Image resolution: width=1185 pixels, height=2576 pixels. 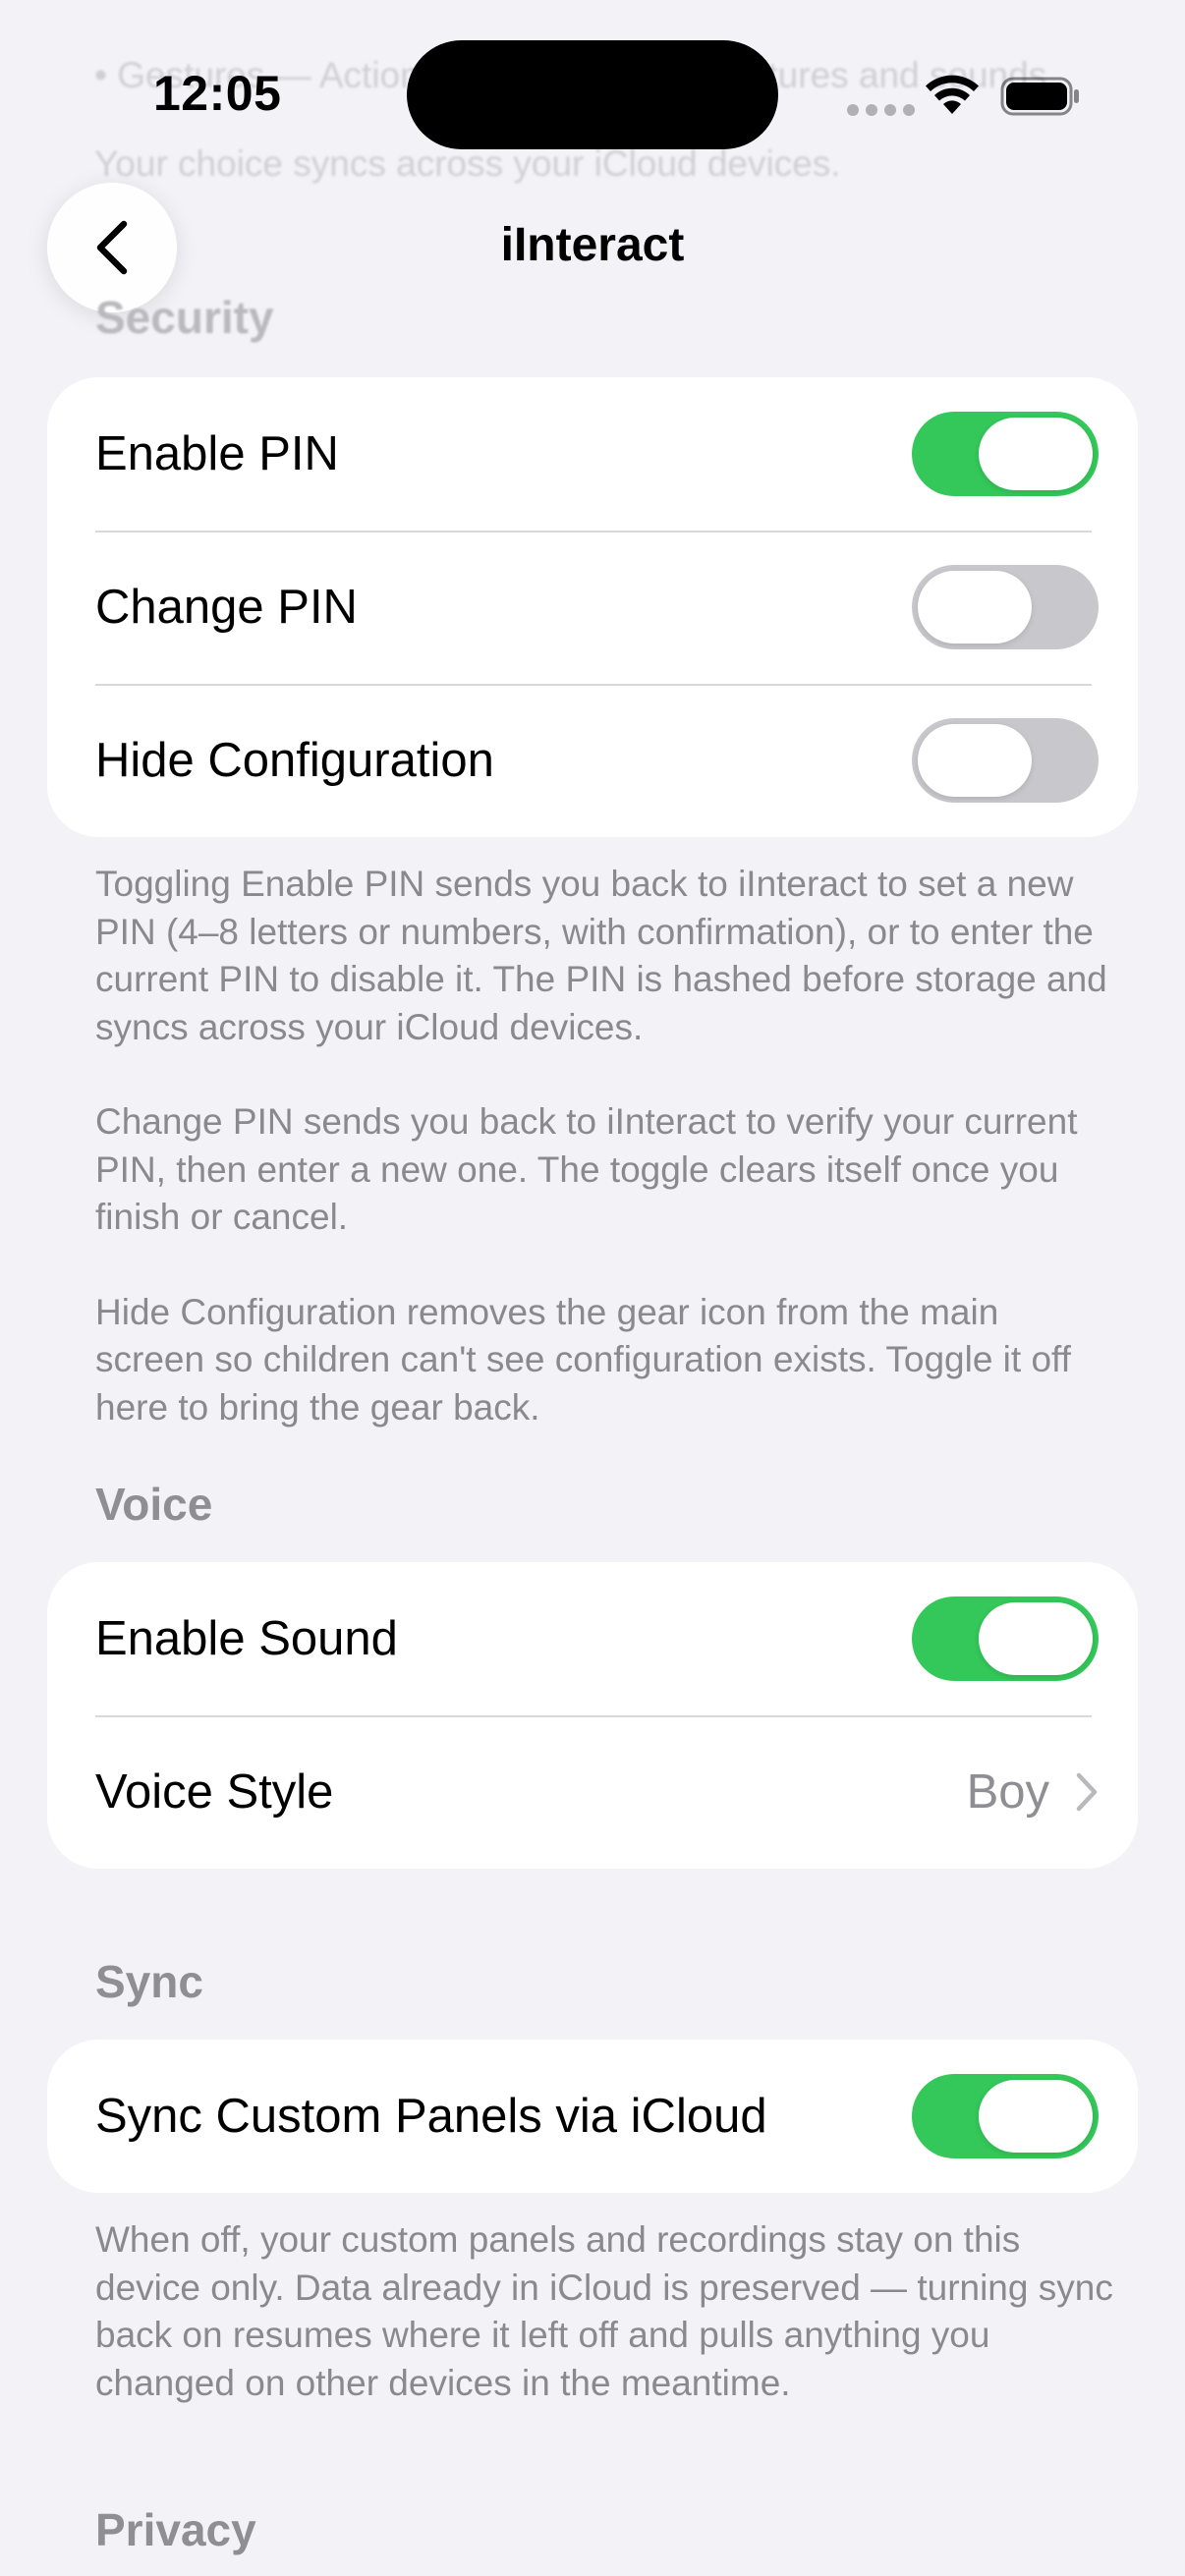 What do you see at coordinates (176, 2529) in the screenshot?
I see `section-header-privacy: Privacy` at bounding box center [176, 2529].